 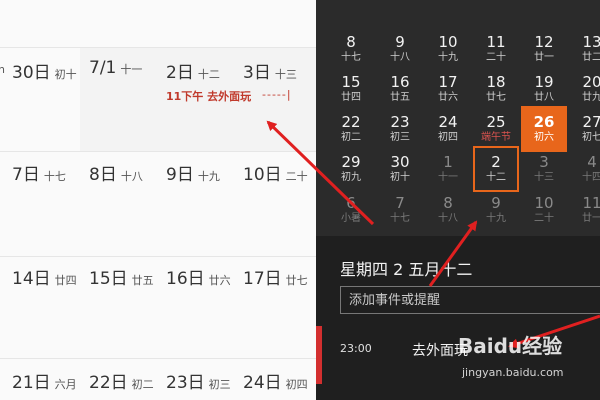 I want to click on lunar-label: 初三, so click(x=219, y=384).